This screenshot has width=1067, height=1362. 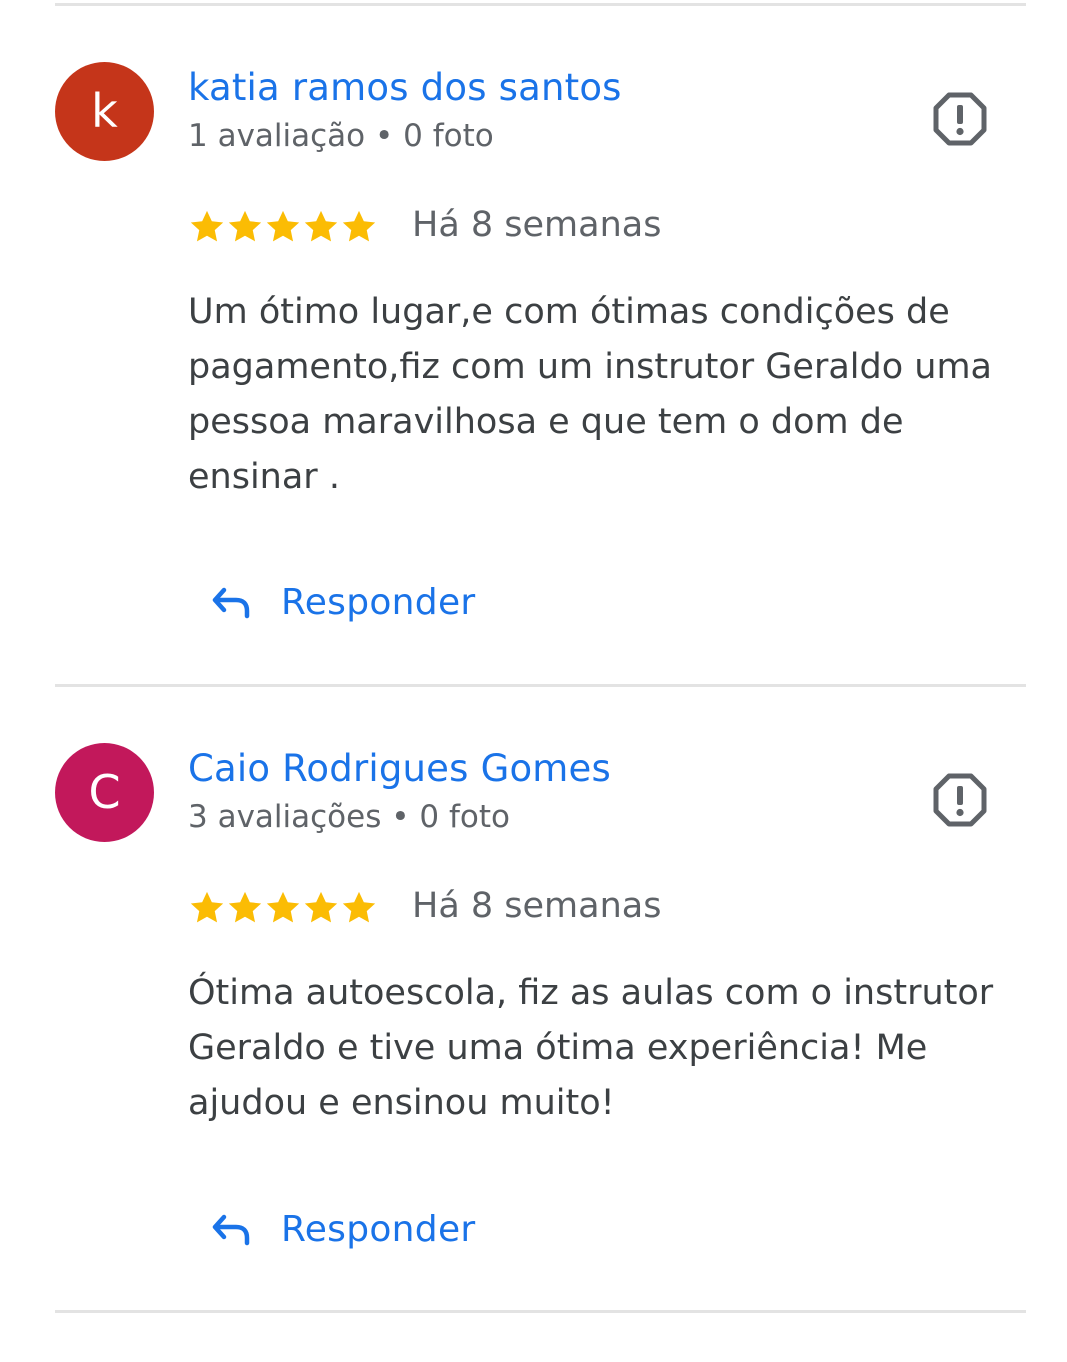 What do you see at coordinates (104, 792) in the screenshot?
I see `avatar: C` at bounding box center [104, 792].